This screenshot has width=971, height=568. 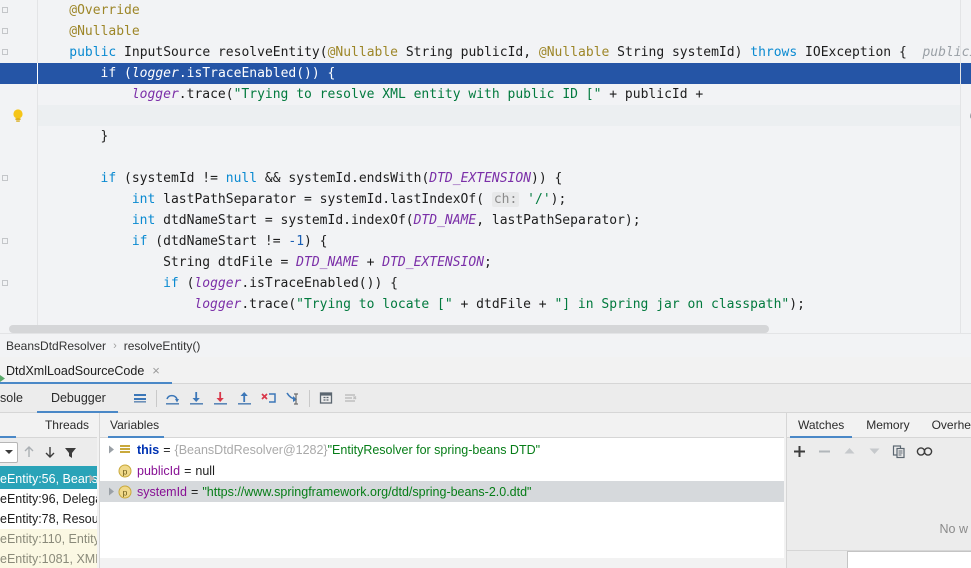 I want to click on breadcrumb-item-method: resolveEntity(), so click(x=162, y=346).